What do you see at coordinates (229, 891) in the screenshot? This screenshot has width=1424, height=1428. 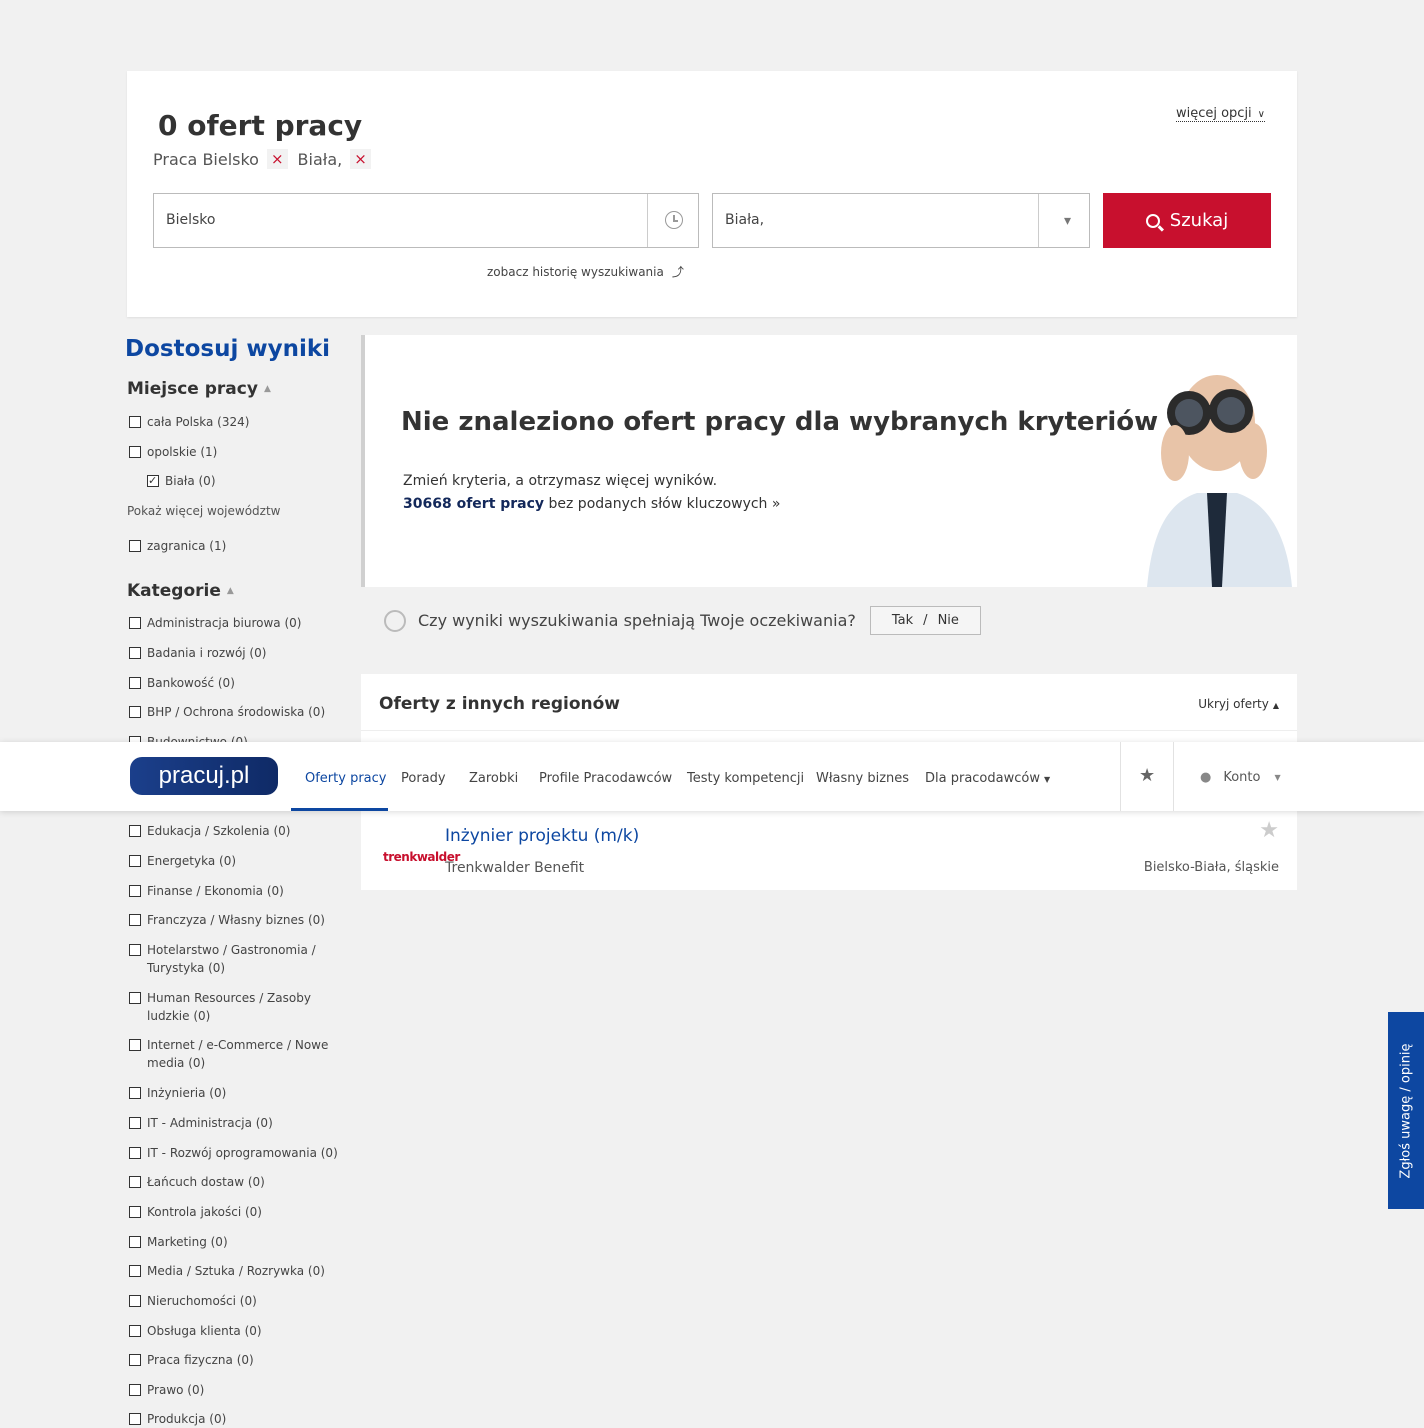 I see `filter-category: Finanse / Ekonomia (0)` at bounding box center [229, 891].